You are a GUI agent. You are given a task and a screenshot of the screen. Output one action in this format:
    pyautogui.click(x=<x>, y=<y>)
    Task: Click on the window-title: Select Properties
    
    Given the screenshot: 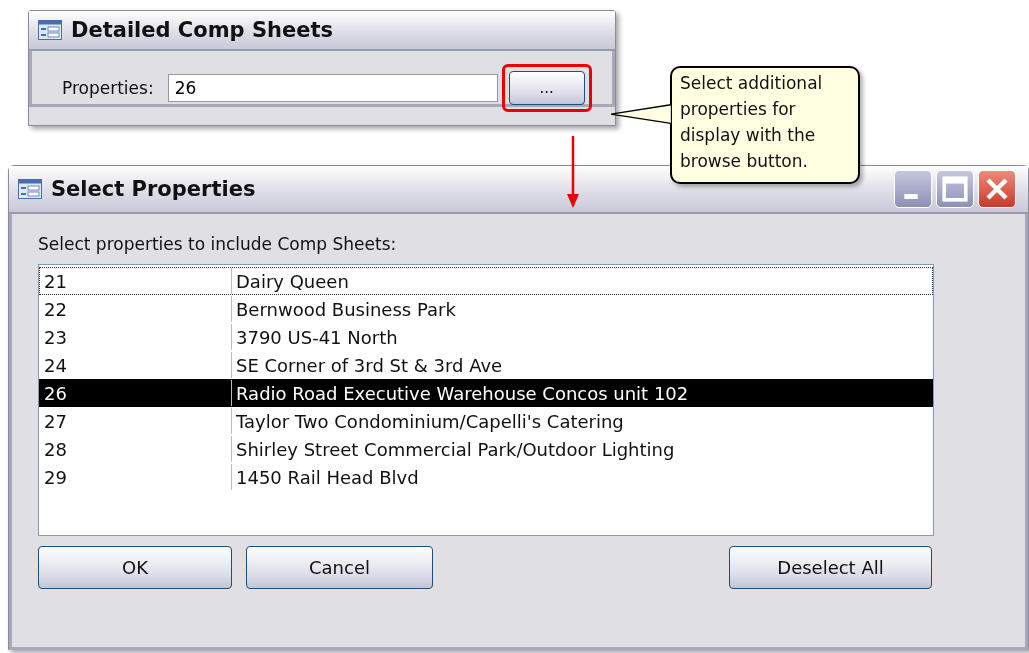 What is the action you would take?
    pyautogui.click(x=153, y=189)
    